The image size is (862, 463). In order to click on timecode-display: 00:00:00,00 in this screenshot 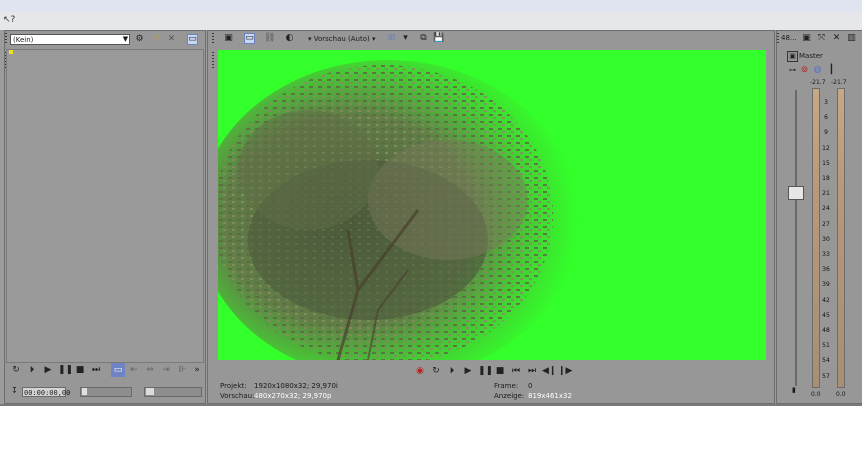, I will do `click(46, 392)`.